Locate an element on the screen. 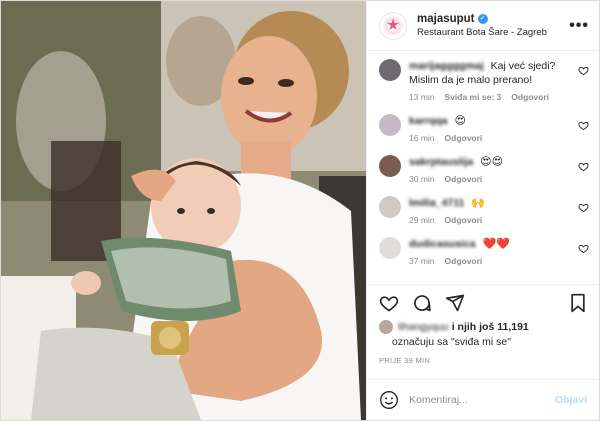 The width and height of the screenshot is (600, 421). comment-time: 13 min is located at coordinates (422, 97).